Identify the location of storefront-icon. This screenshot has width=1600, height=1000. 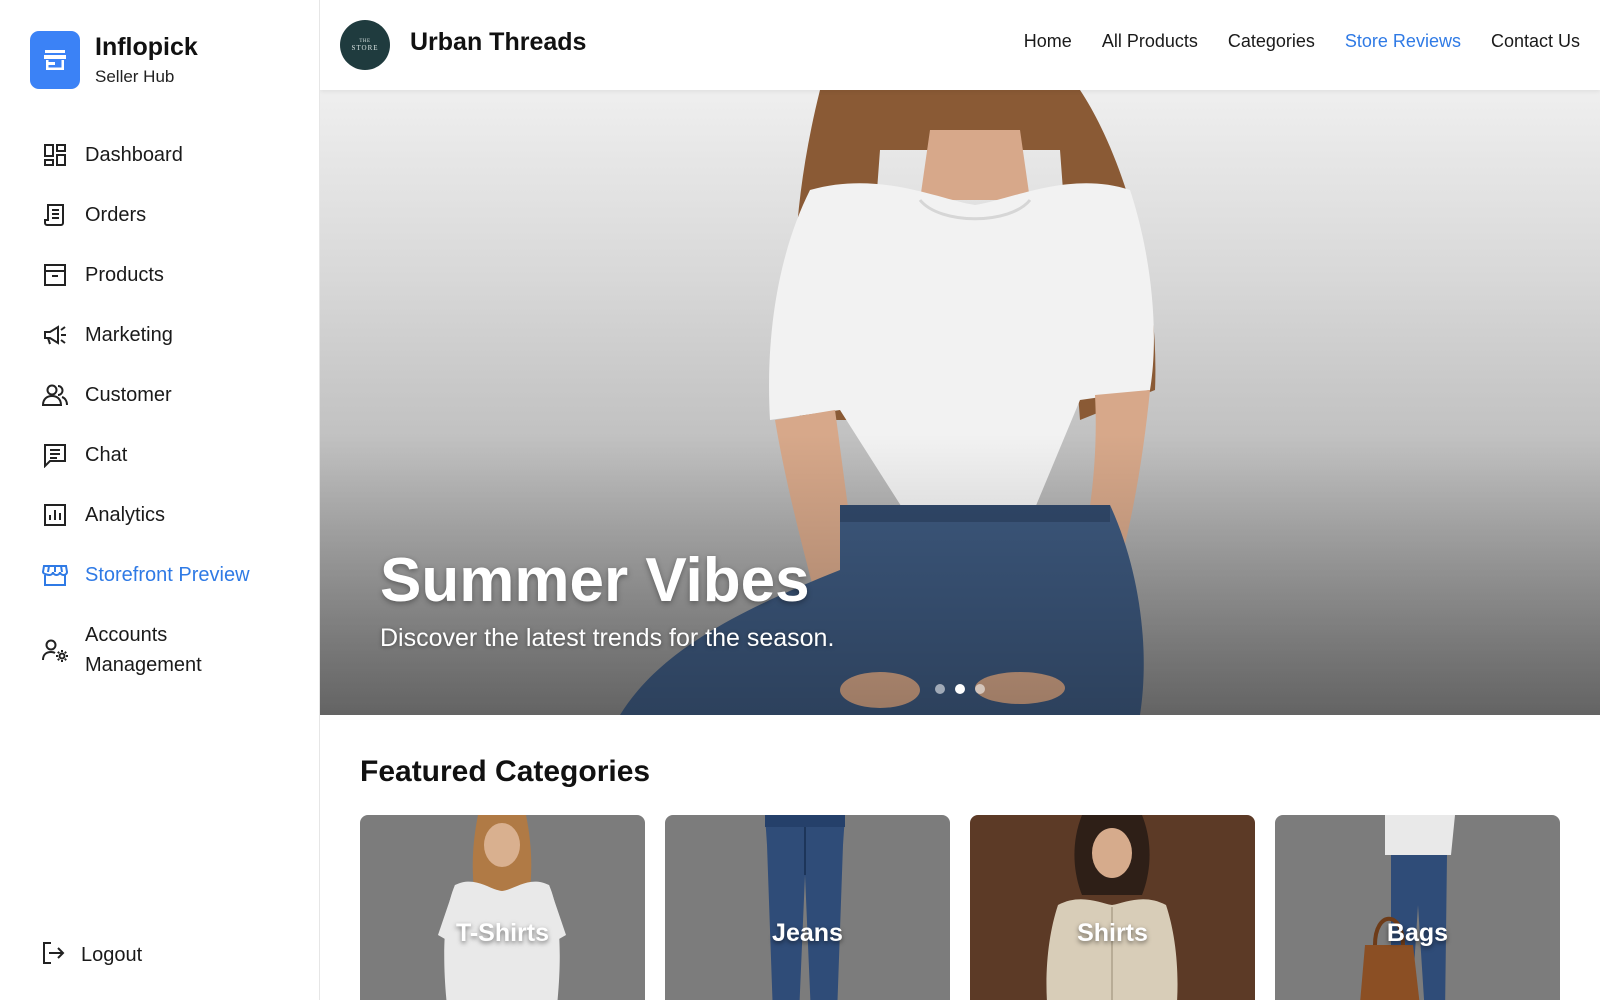
(55, 575).